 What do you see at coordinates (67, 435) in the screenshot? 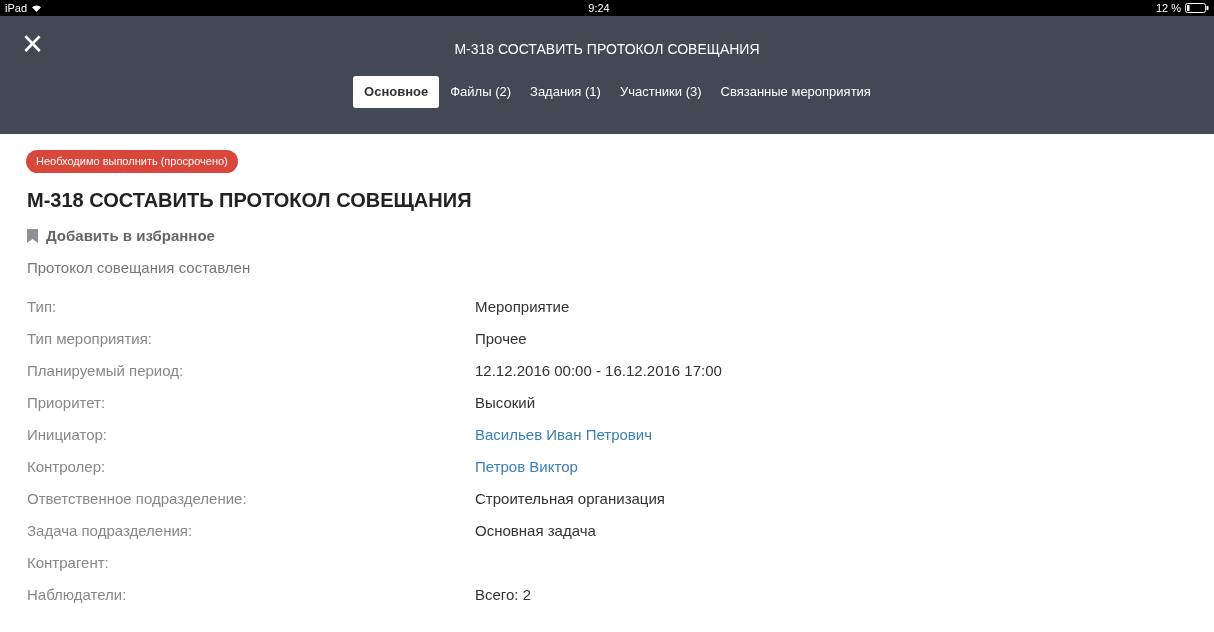
I see `field-label: Инициатор:` at bounding box center [67, 435].